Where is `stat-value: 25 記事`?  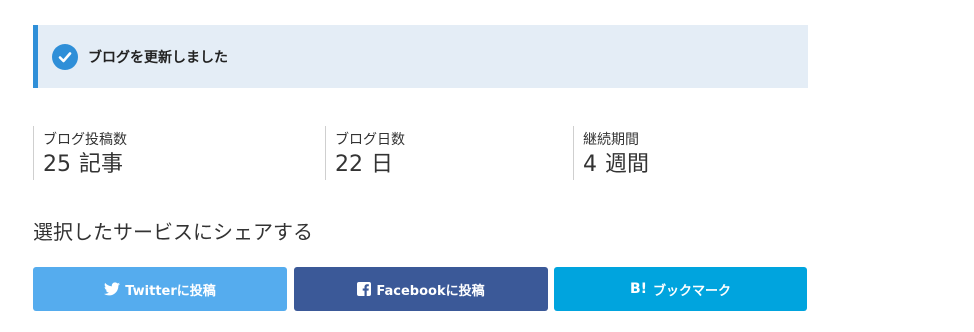
stat-value: 25 記事 is located at coordinates (178, 165).